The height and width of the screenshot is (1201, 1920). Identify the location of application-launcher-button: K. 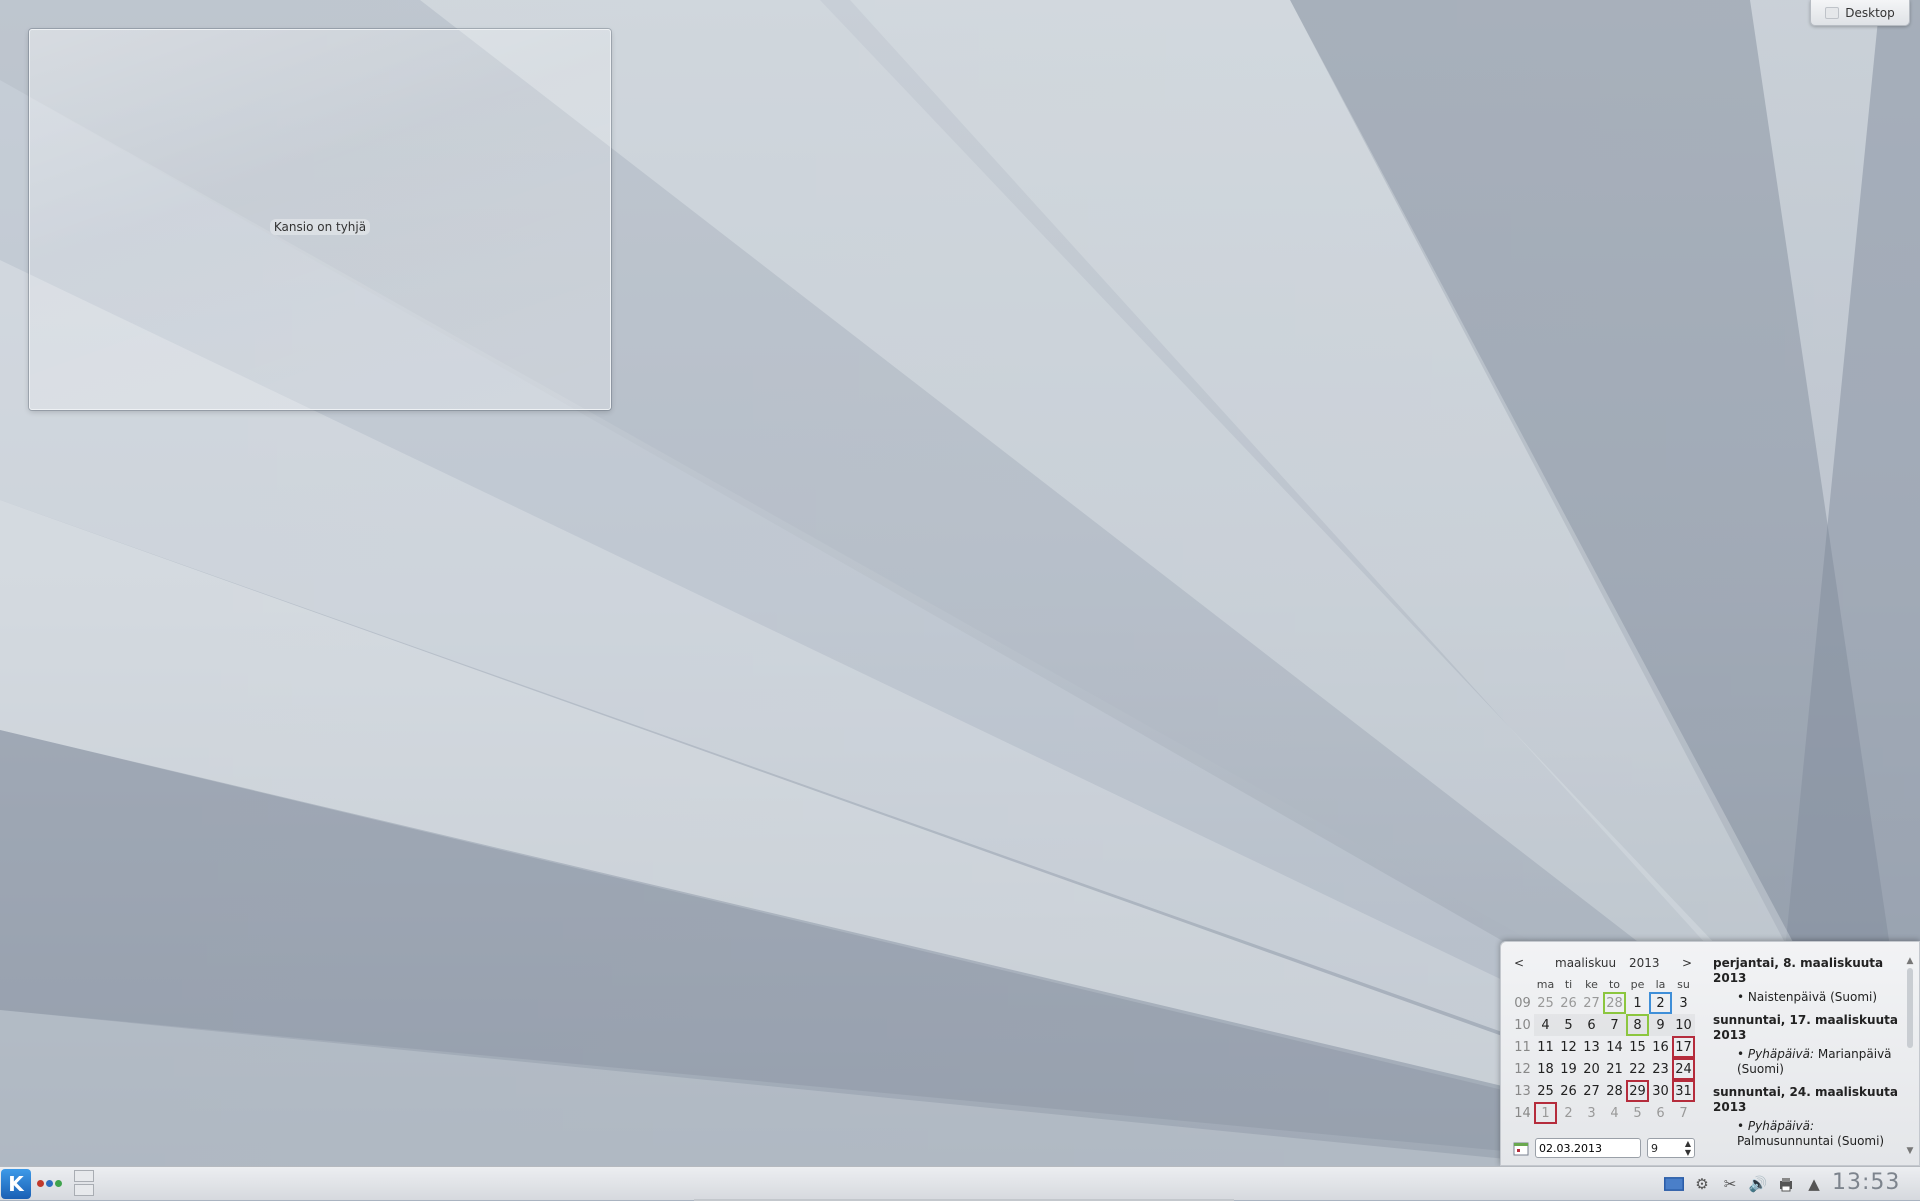
(16, 1184).